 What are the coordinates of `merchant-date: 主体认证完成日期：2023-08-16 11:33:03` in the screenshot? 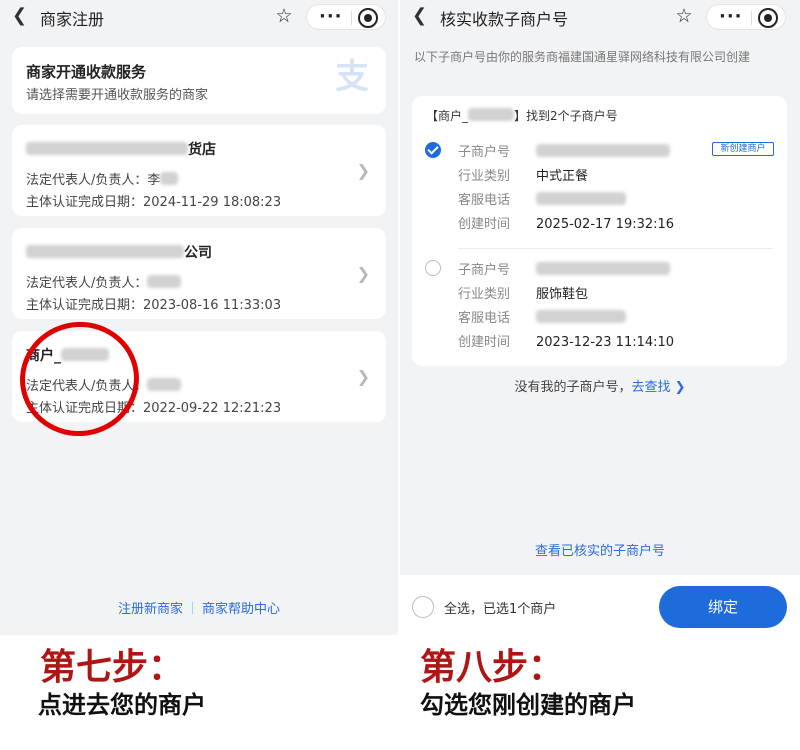 It's located at (154, 305).